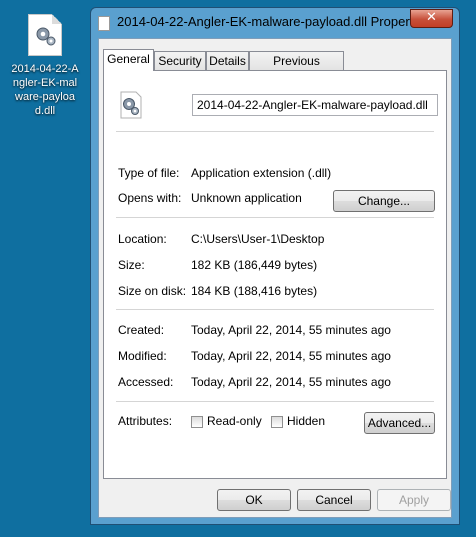  I want to click on location-value: C:\Users\User-1\Desktop, so click(258, 239).